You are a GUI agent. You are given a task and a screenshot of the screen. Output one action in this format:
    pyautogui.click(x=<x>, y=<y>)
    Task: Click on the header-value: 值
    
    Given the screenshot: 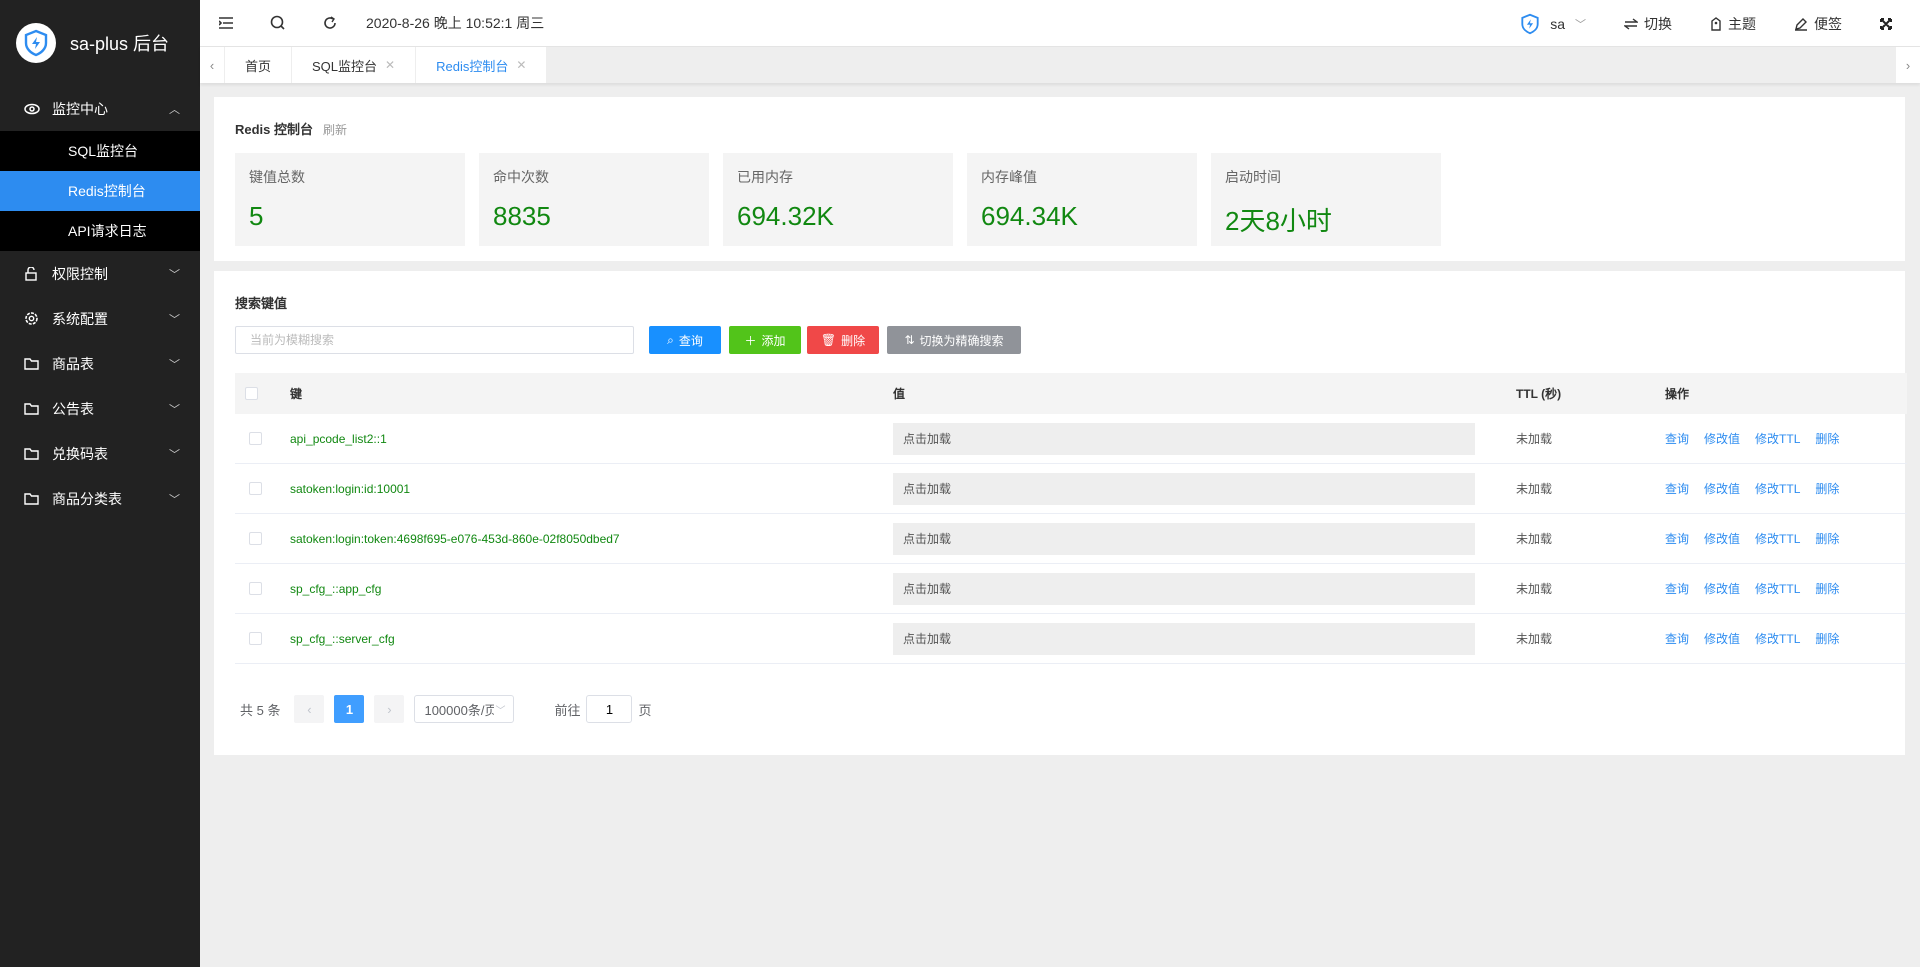 What is the action you would take?
    pyautogui.click(x=899, y=394)
    